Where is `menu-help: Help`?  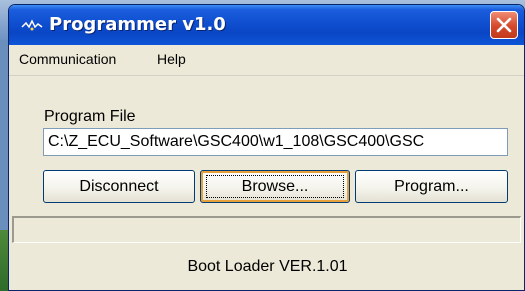
menu-help: Help is located at coordinates (171, 59).